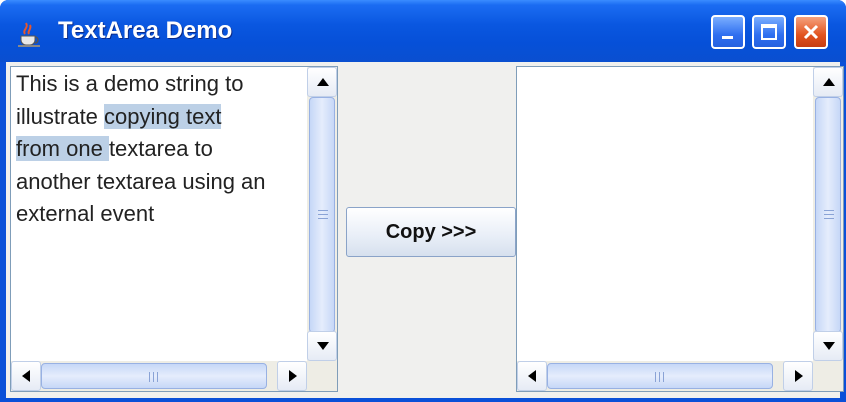 This screenshot has height=402, width=846. I want to click on text-segment: illustrate, so click(60, 116).